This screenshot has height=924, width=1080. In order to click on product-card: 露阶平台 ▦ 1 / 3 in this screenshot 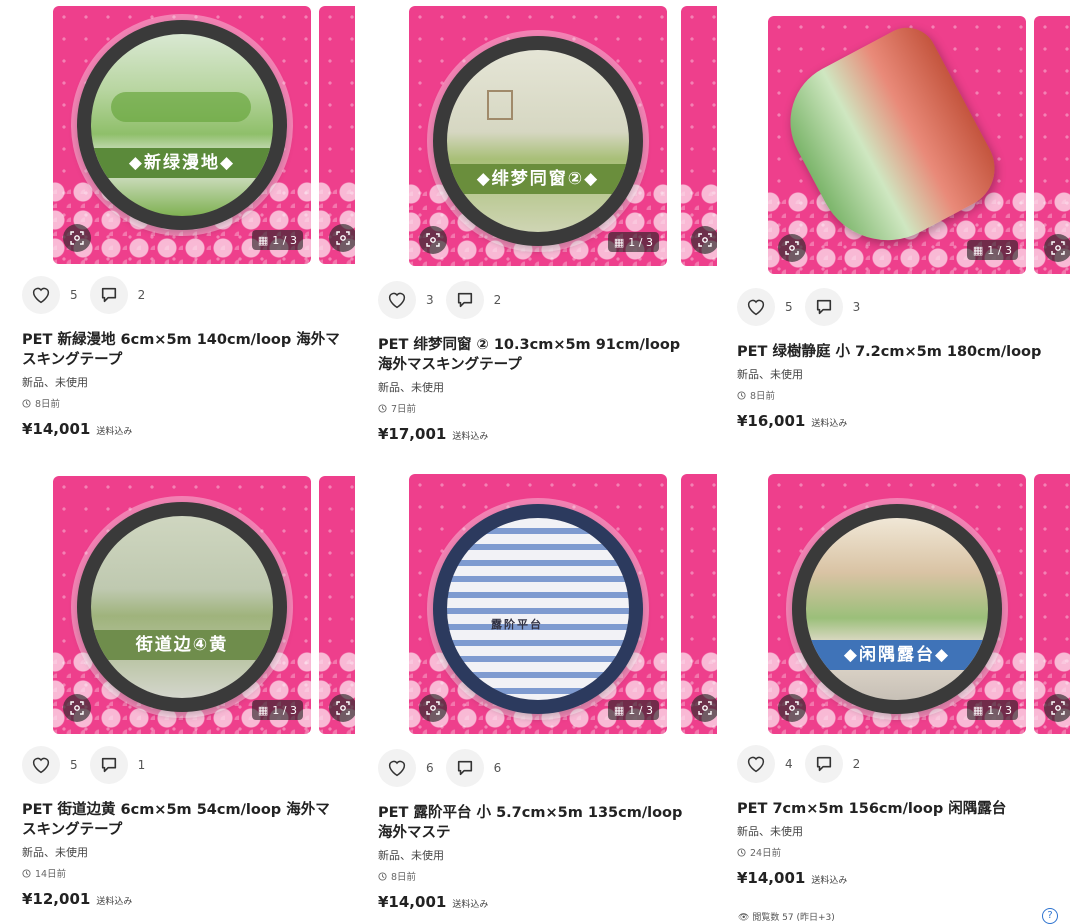, I will do `click(579, 605)`.